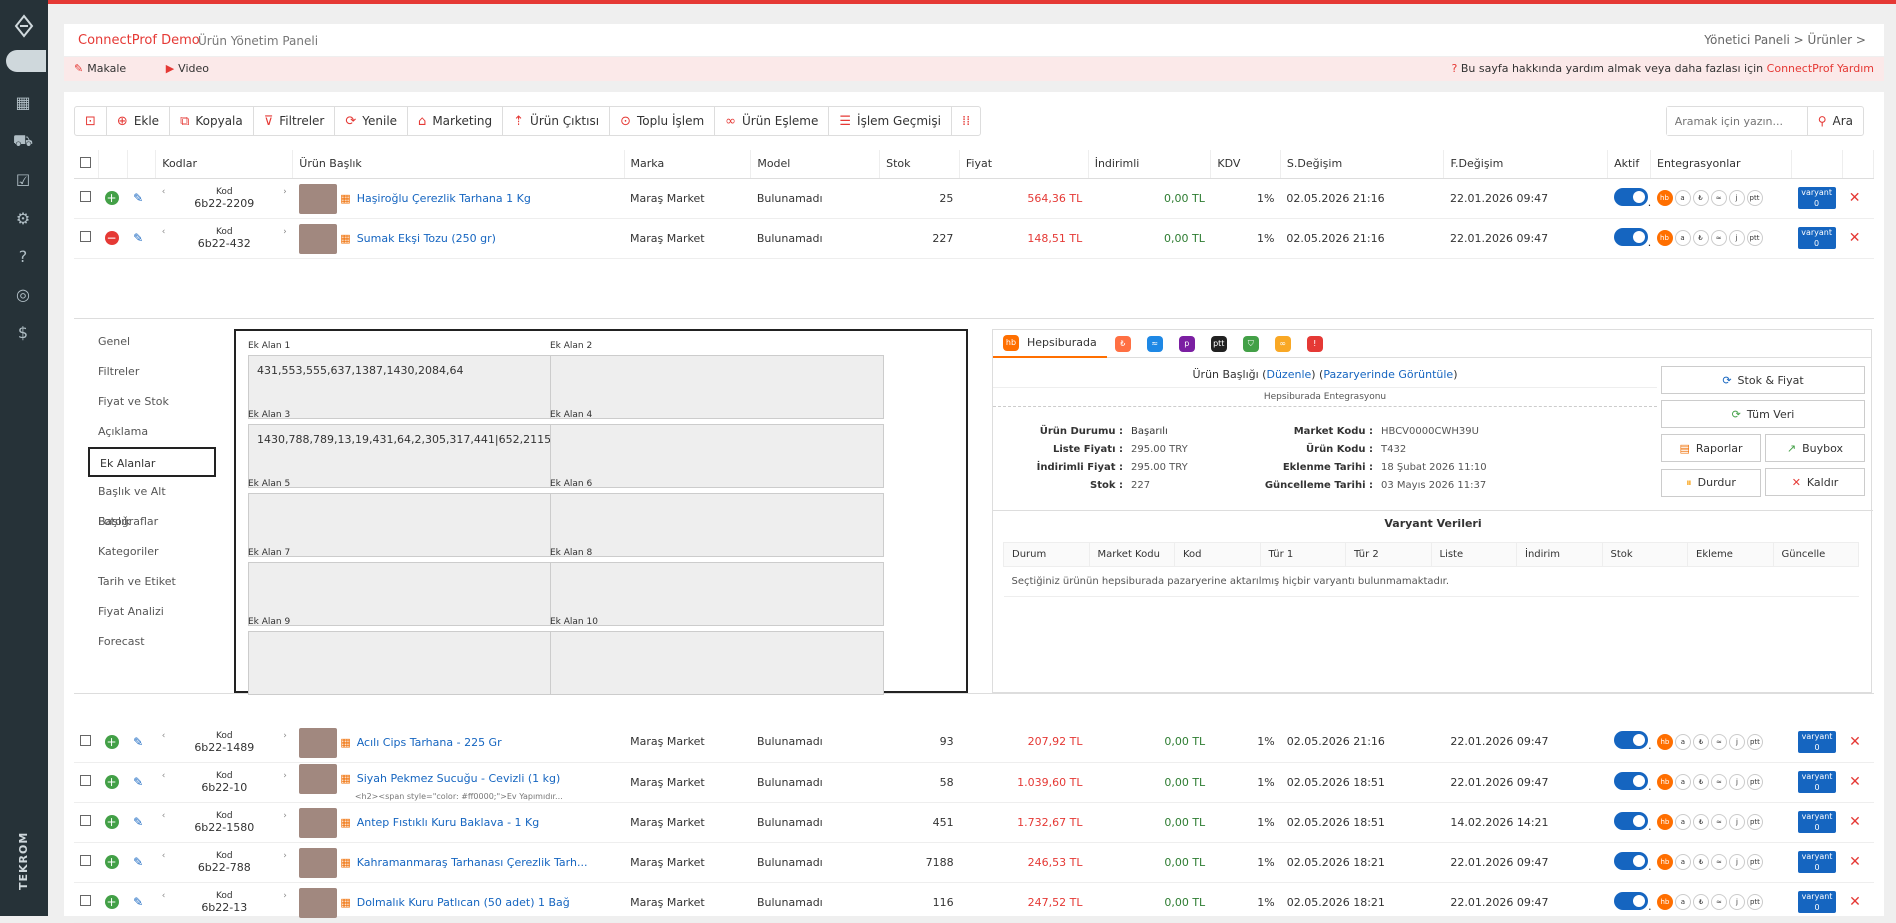 This screenshot has height=923, width=1896. I want to click on tekrom-logo-icon, so click(24, 26).